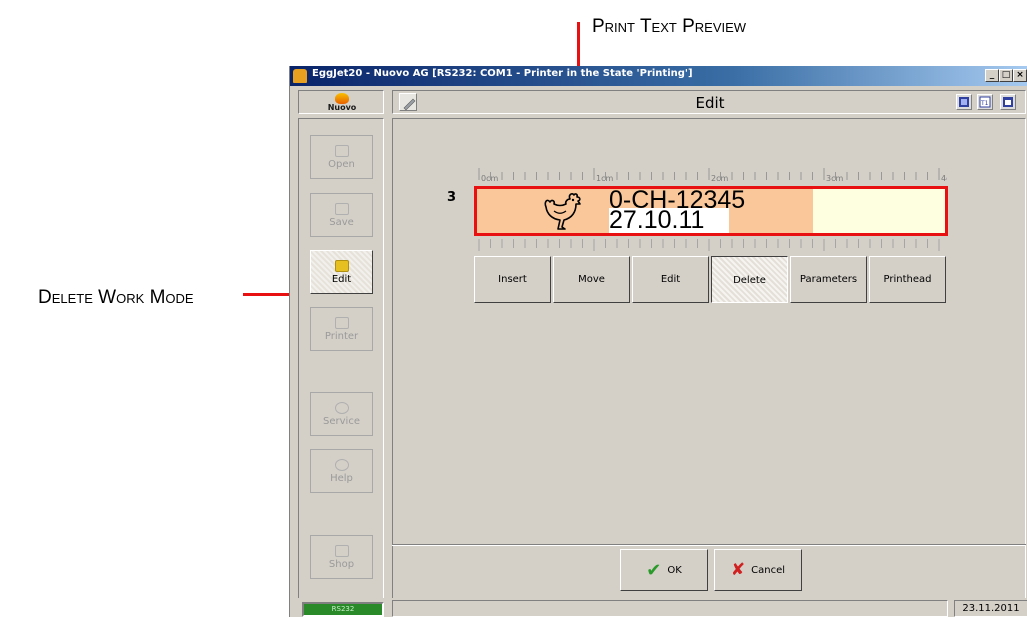 The width and height of the screenshot is (1027, 617). I want to click on ruler-top: 0cm 1cm 2cm 3cm 4cm, so click(712, 175).